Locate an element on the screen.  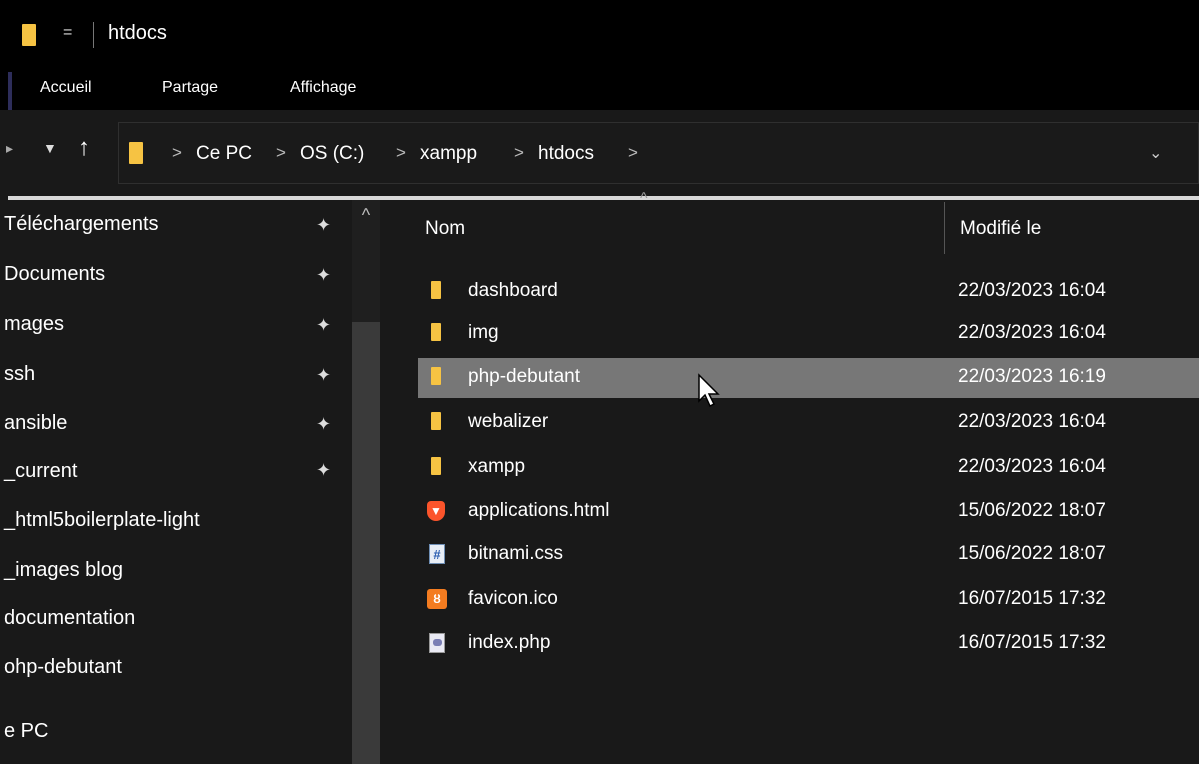
nav-scrollbar-thumb is located at coordinates (366, 543).